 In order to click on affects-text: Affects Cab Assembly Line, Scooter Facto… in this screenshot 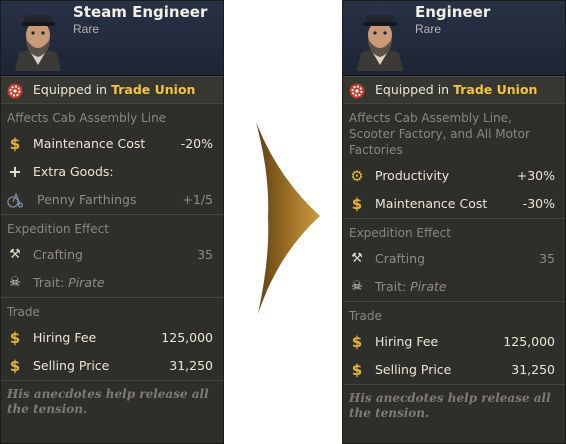, I will do `click(454, 132)`.